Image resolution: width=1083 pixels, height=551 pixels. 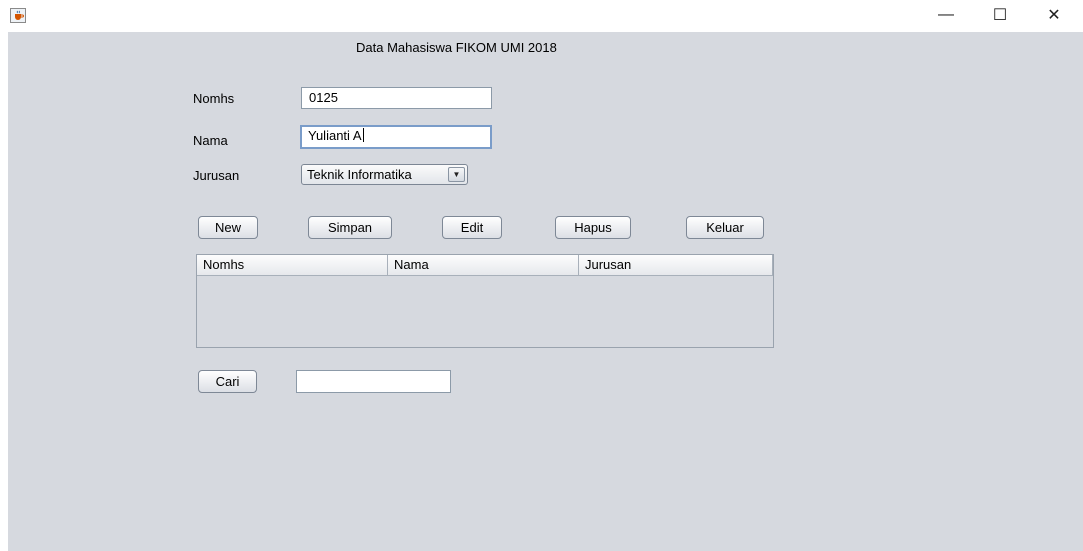 What do you see at coordinates (292, 265) in the screenshot?
I see `column-header-nomhs: Nomhs` at bounding box center [292, 265].